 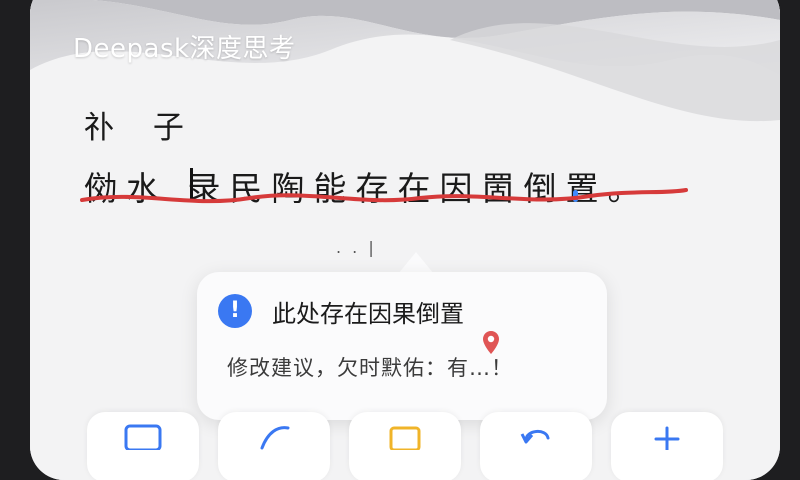 I want to click on alert-icon: !, so click(x=235, y=311).